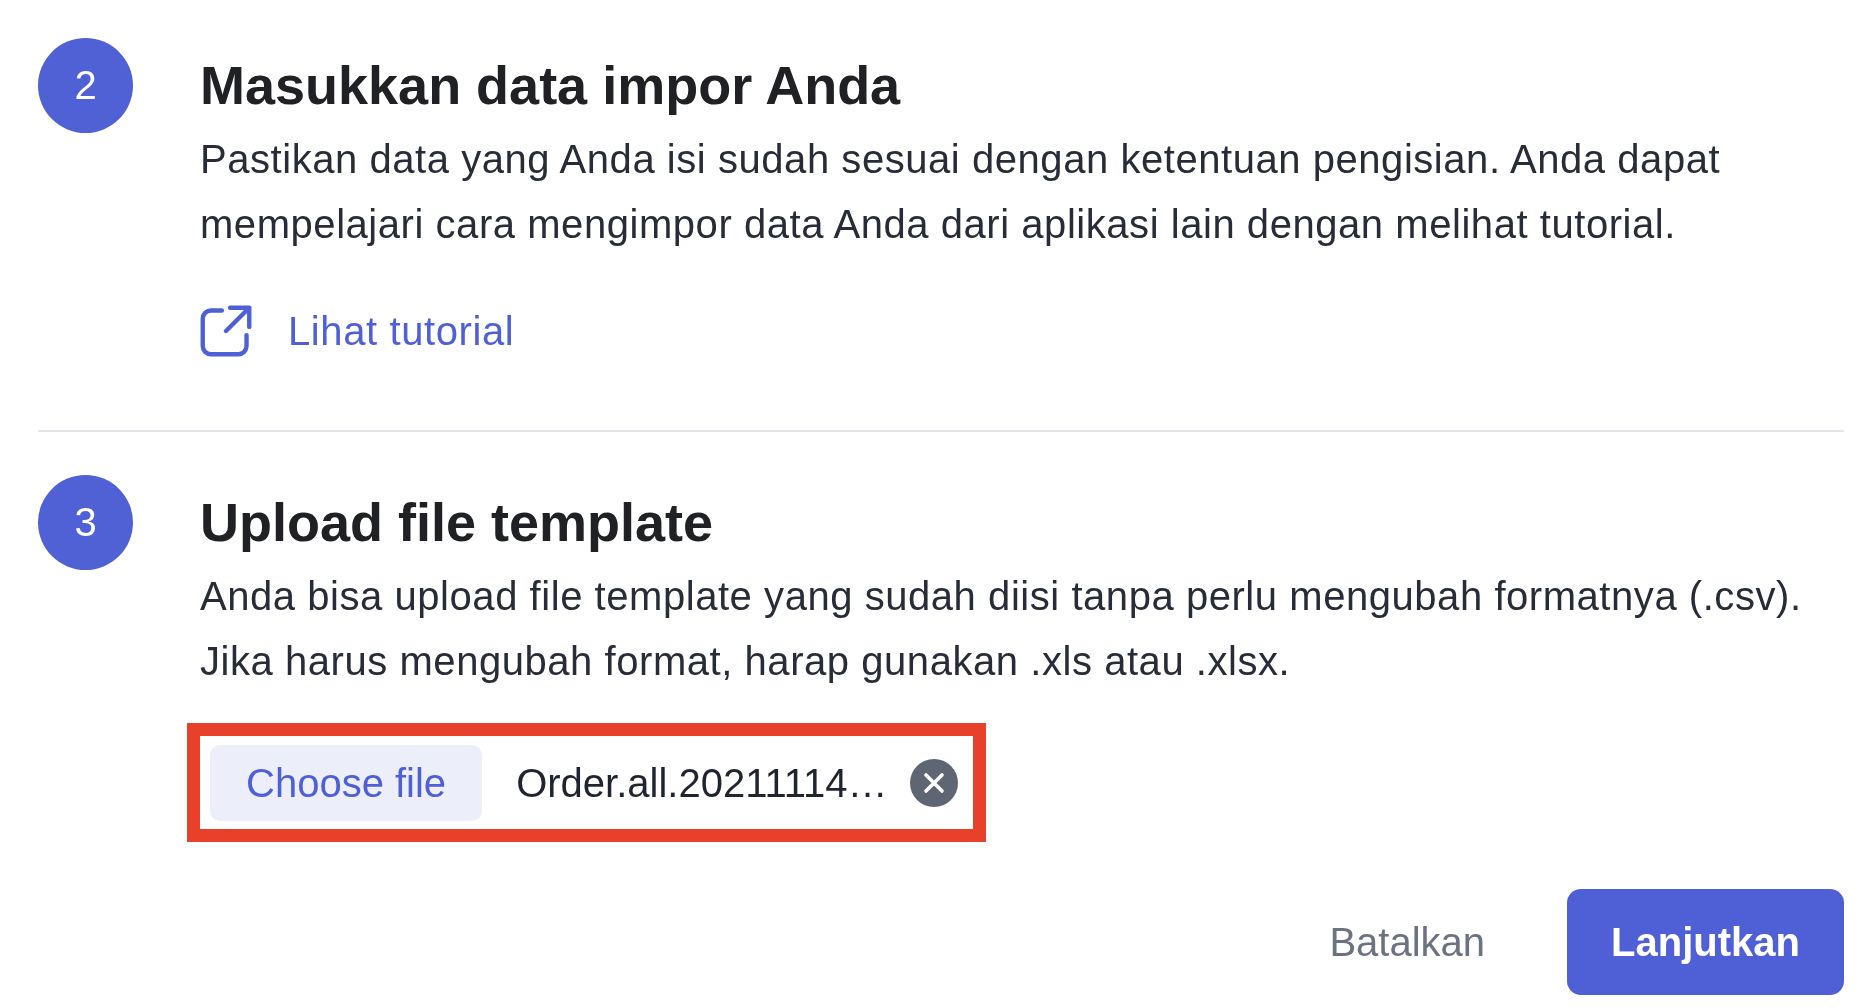 Image resolution: width=1867 pixels, height=1008 pixels. I want to click on tutorial-link: Lihat tutorial, so click(357, 331).